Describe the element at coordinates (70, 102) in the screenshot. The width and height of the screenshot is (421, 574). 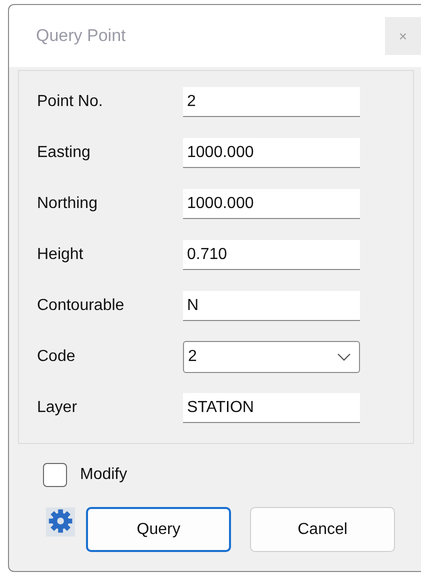
I see `field-label: Point No.` at that location.